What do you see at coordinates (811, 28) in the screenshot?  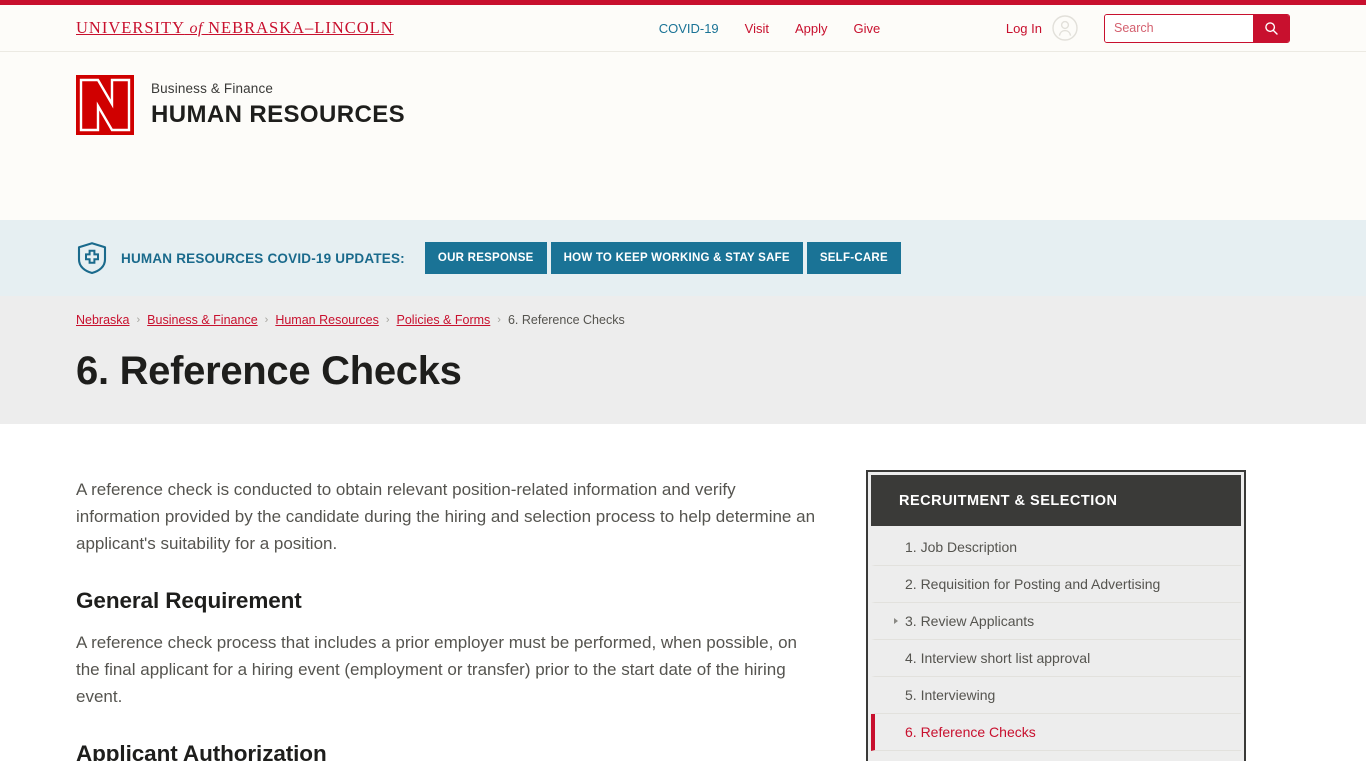 I see `utility-link-apply: Apply` at bounding box center [811, 28].